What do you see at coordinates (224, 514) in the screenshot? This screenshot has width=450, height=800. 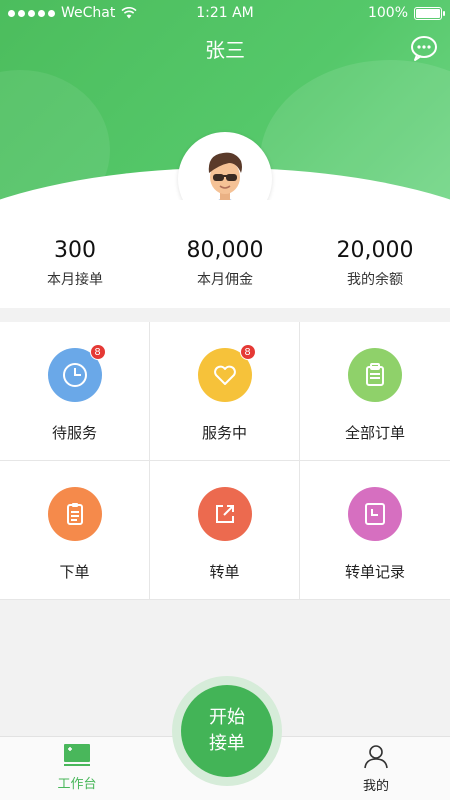 I see `share-out-icon` at bounding box center [224, 514].